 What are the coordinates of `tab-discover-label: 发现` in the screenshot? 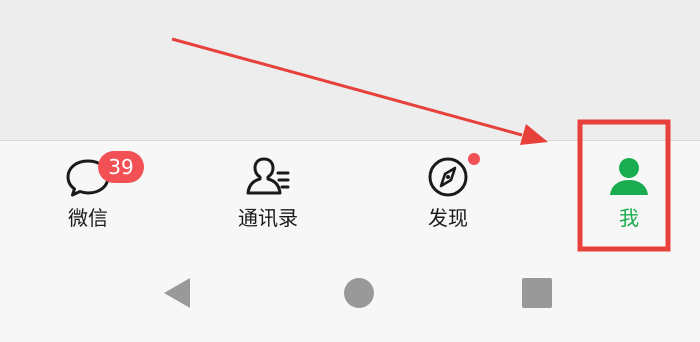 It's located at (448, 218).